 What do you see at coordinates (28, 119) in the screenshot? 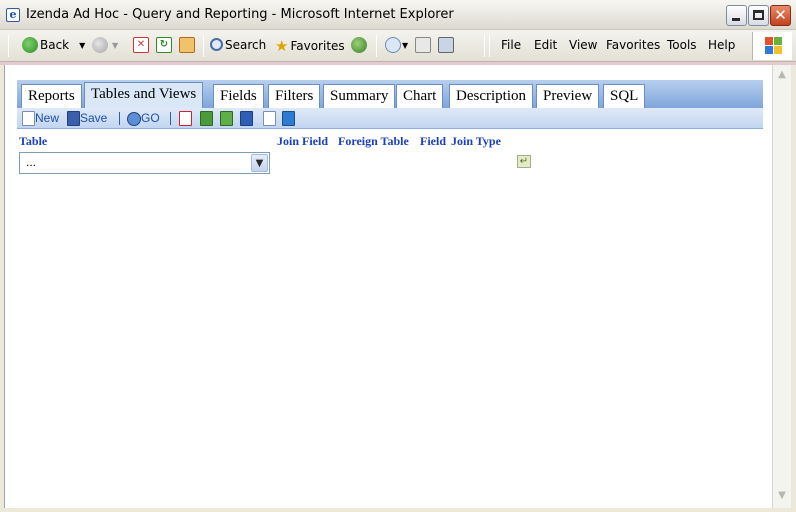
I see `new-document-icon` at bounding box center [28, 119].